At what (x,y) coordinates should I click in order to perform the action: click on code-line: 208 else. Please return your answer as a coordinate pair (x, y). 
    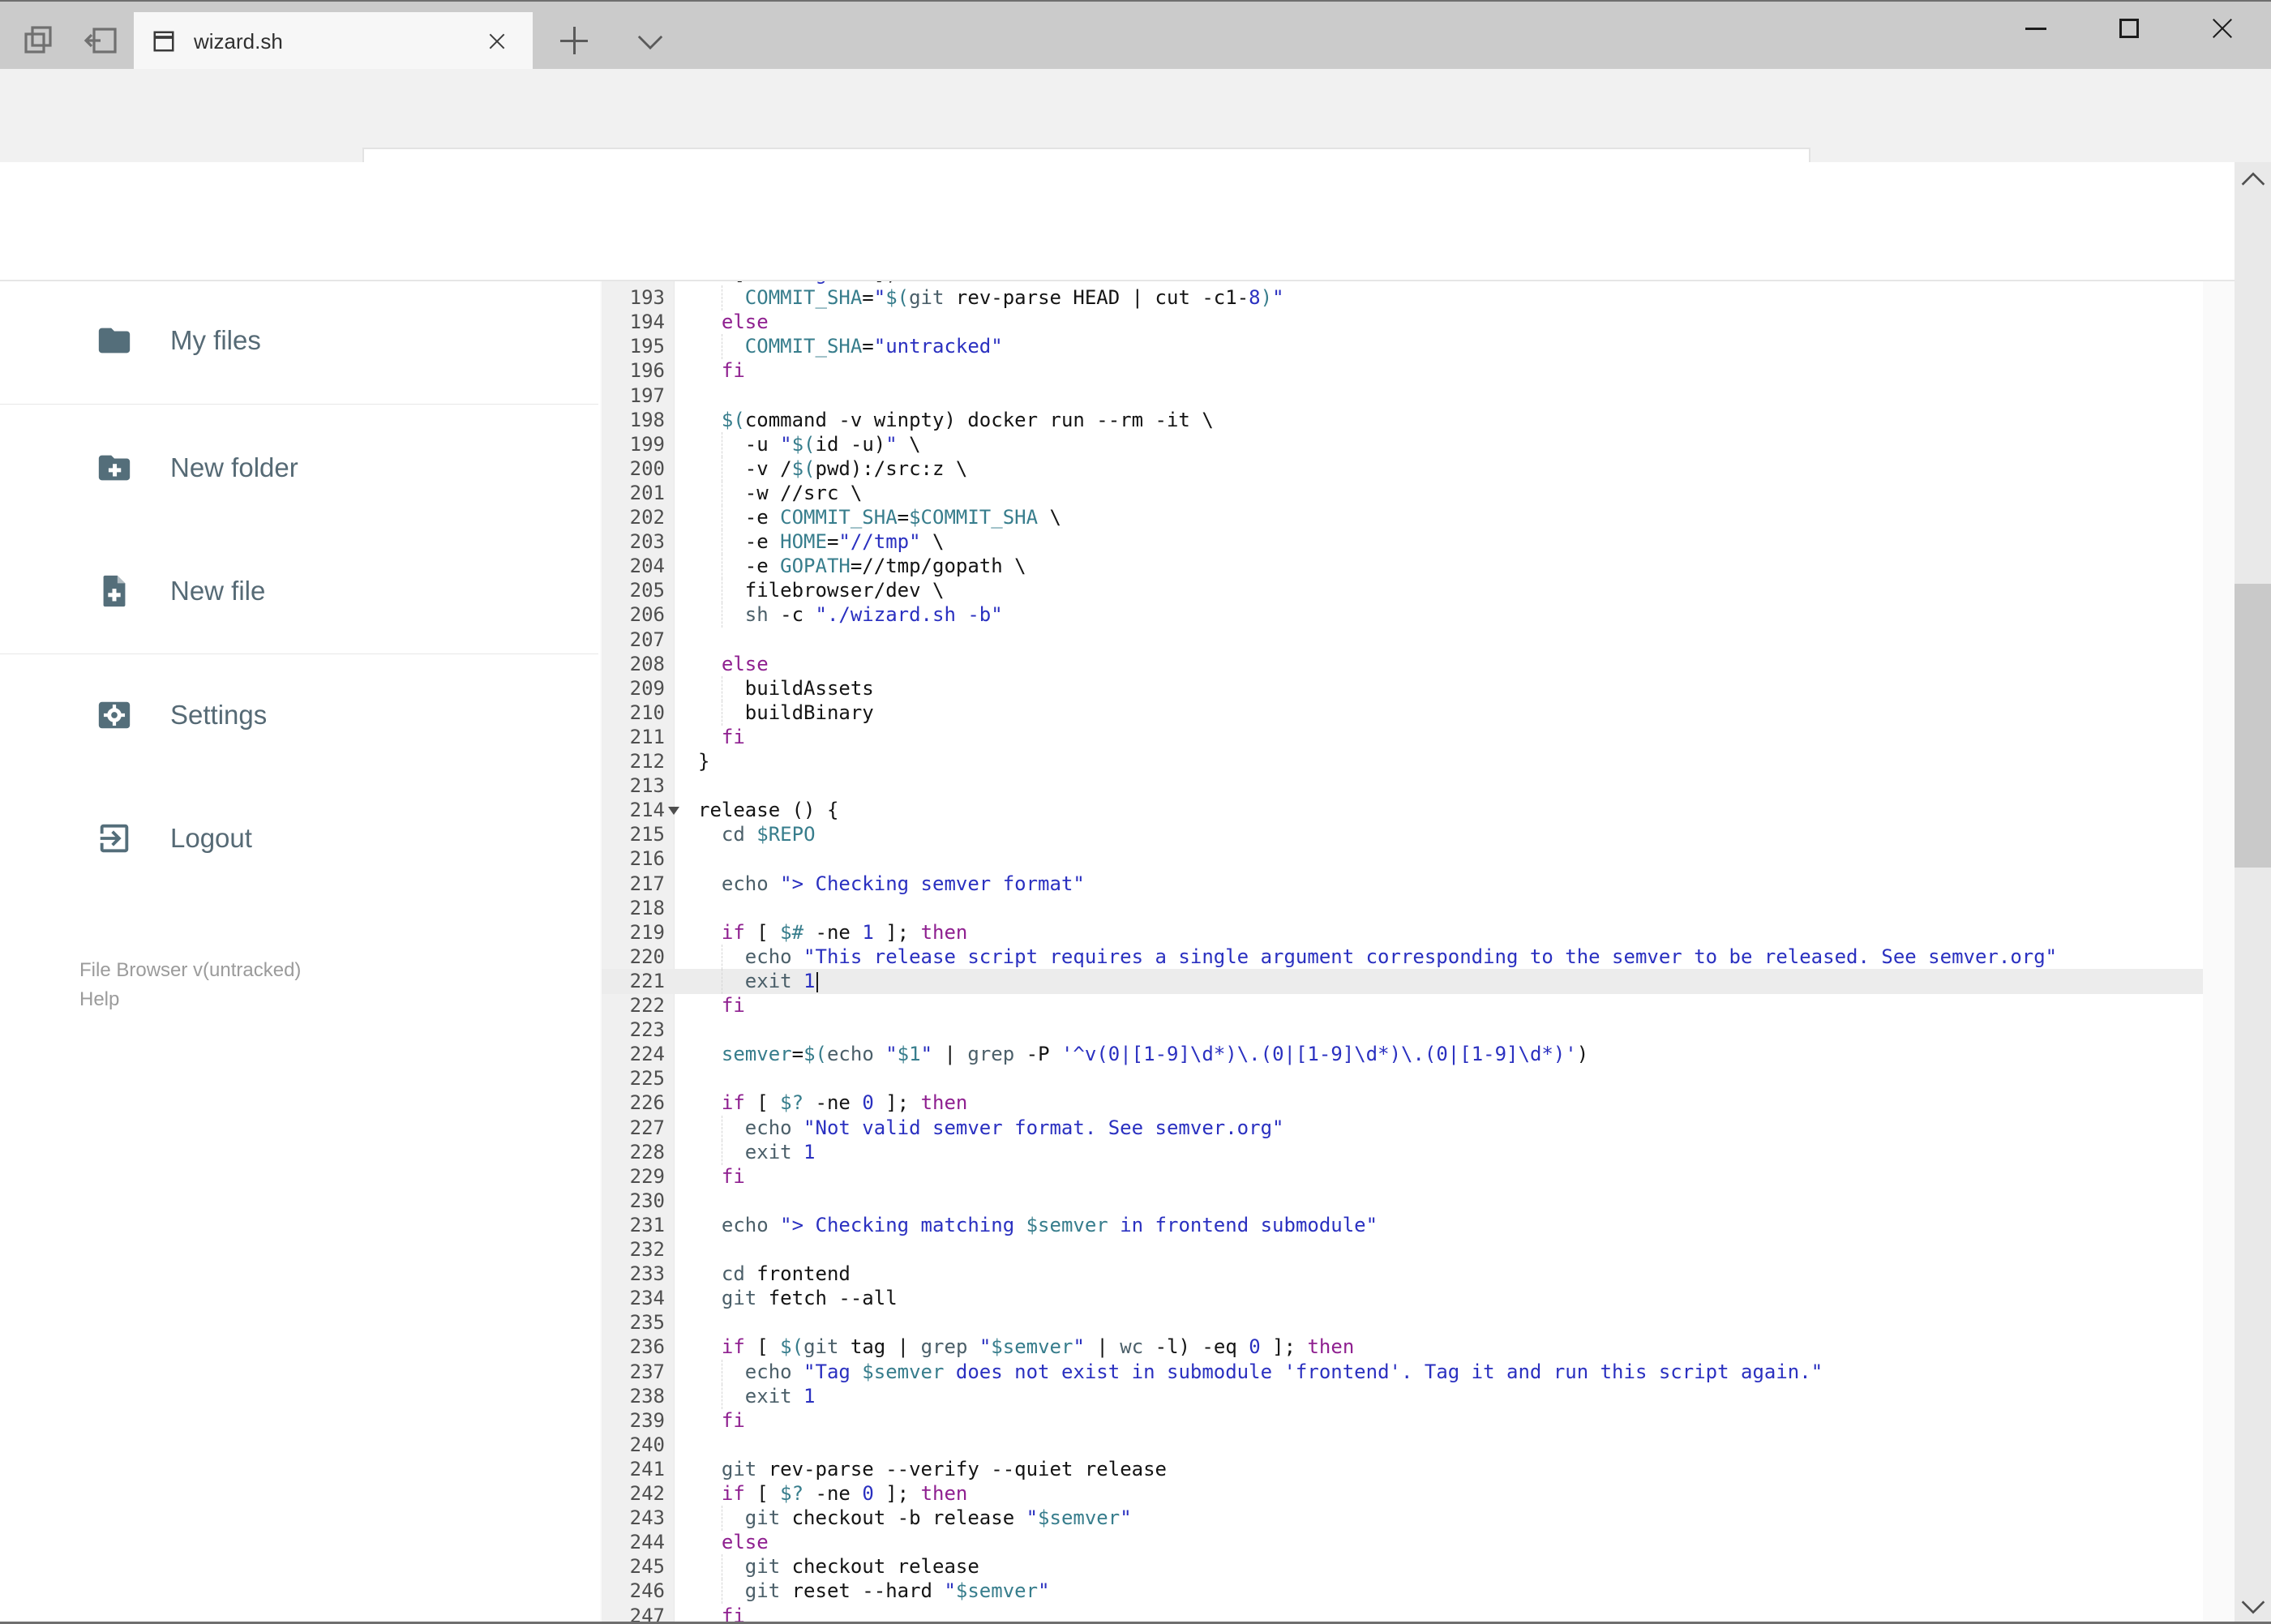
    Looking at the image, I should click on (1402, 664).